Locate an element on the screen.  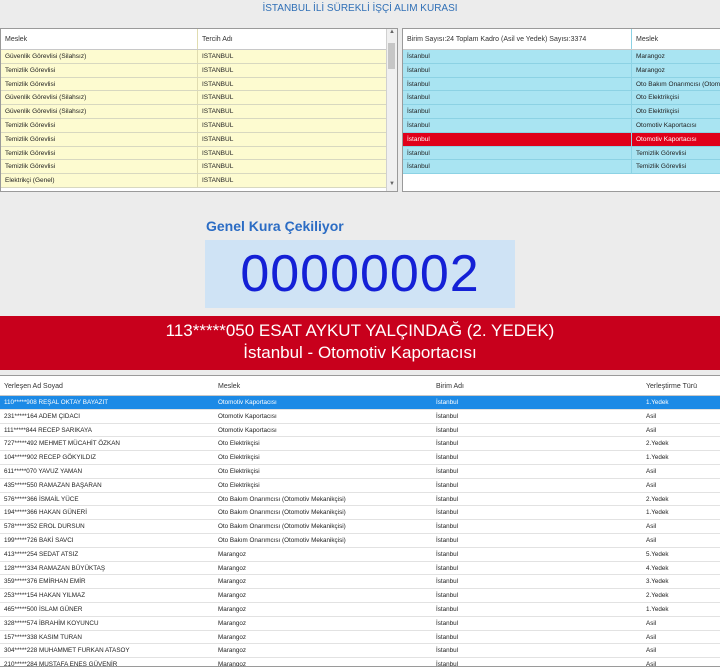
grid-header: Meslek Tercih Adı is located at coordinates (199, 39).